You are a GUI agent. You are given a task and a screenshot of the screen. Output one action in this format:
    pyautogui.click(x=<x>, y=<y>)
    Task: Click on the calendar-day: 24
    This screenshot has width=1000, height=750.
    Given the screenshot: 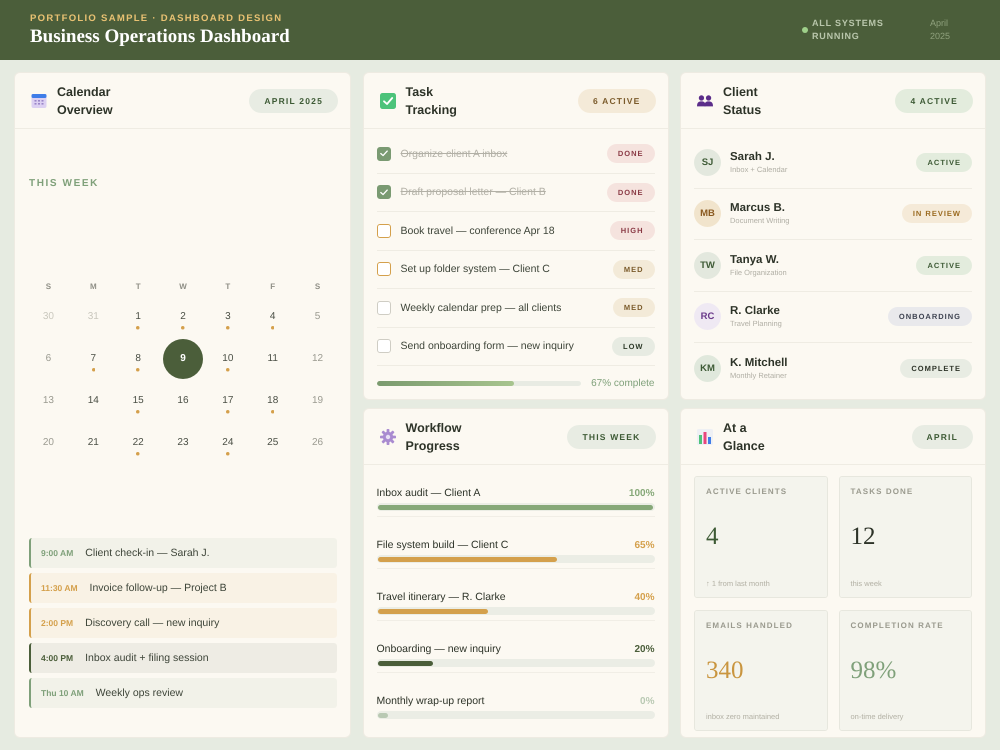 What is the action you would take?
    pyautogui.click(x=227, y=443)
    